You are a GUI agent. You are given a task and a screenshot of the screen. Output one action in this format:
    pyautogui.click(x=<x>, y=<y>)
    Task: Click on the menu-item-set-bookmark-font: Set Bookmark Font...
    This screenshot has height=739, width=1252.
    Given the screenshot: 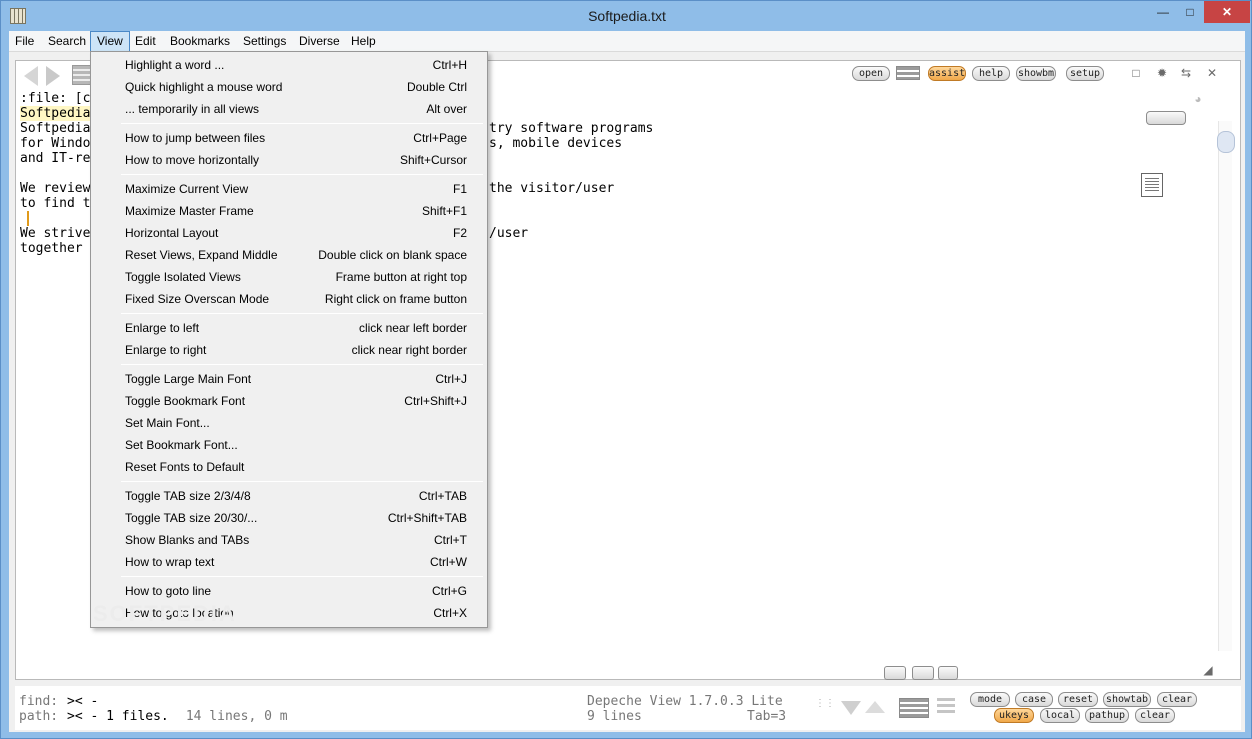 What is the action you would take?
    pyautogui.click(x=289, y=445)
    